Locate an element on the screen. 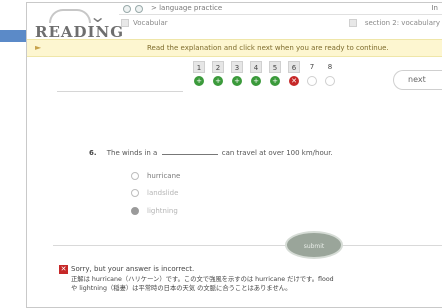 The height and width of the screenshot is (308, 442). vocab-tab: Vocabular is located at coordinates (150, 23).